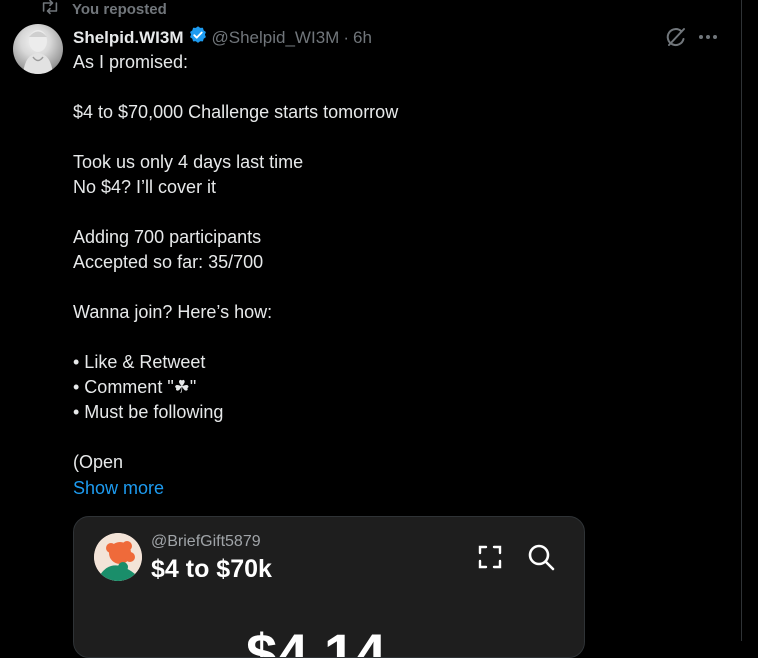 The height and width of the screenshot is (658, 758). Describe the element at coordinates (118, 557) in the screenshot. I see `card-avatar` at that location.